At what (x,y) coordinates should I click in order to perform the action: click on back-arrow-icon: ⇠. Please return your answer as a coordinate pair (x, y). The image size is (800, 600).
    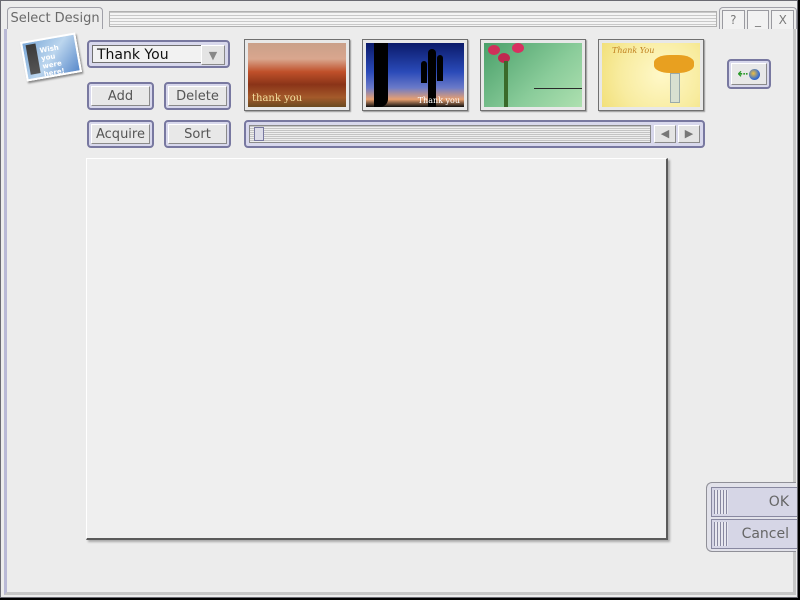
    Looking at the image, I should click on (743, 74).